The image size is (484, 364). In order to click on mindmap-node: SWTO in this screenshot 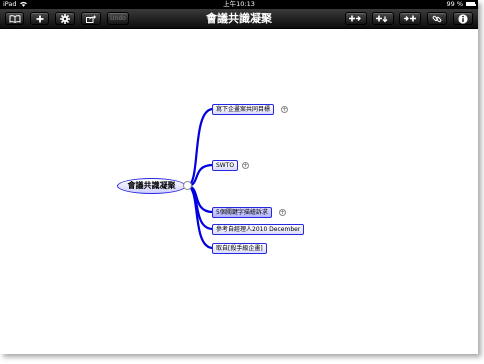, I will do `click(225, 165)`.